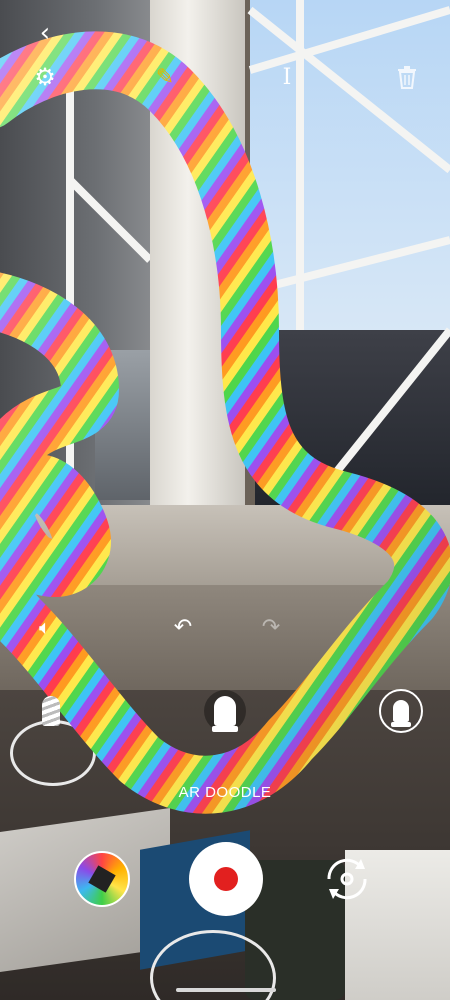 This screenshot has width=450, height=1000. I want to click on pen-icon: ✎, so click(165, 77).